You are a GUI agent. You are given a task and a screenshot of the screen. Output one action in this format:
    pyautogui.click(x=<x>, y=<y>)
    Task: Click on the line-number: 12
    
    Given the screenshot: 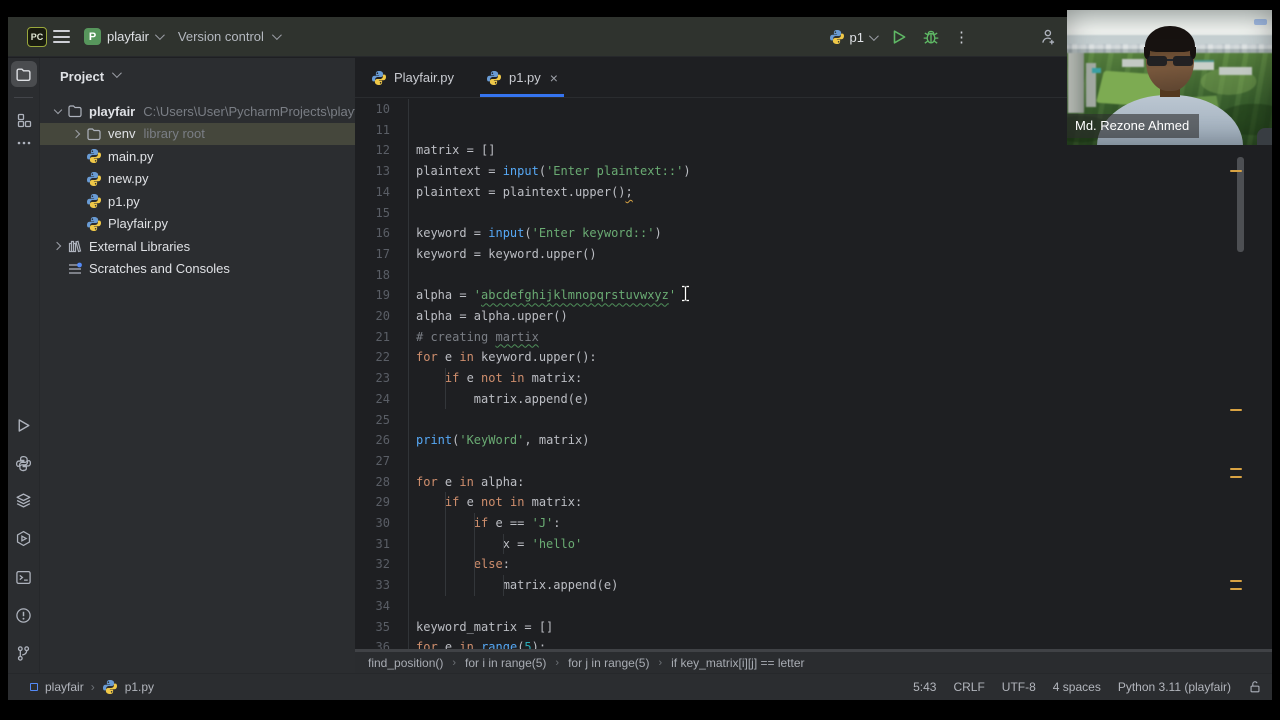 What is the action you would take?
    pyautogui.click(x=382, y=150)
    